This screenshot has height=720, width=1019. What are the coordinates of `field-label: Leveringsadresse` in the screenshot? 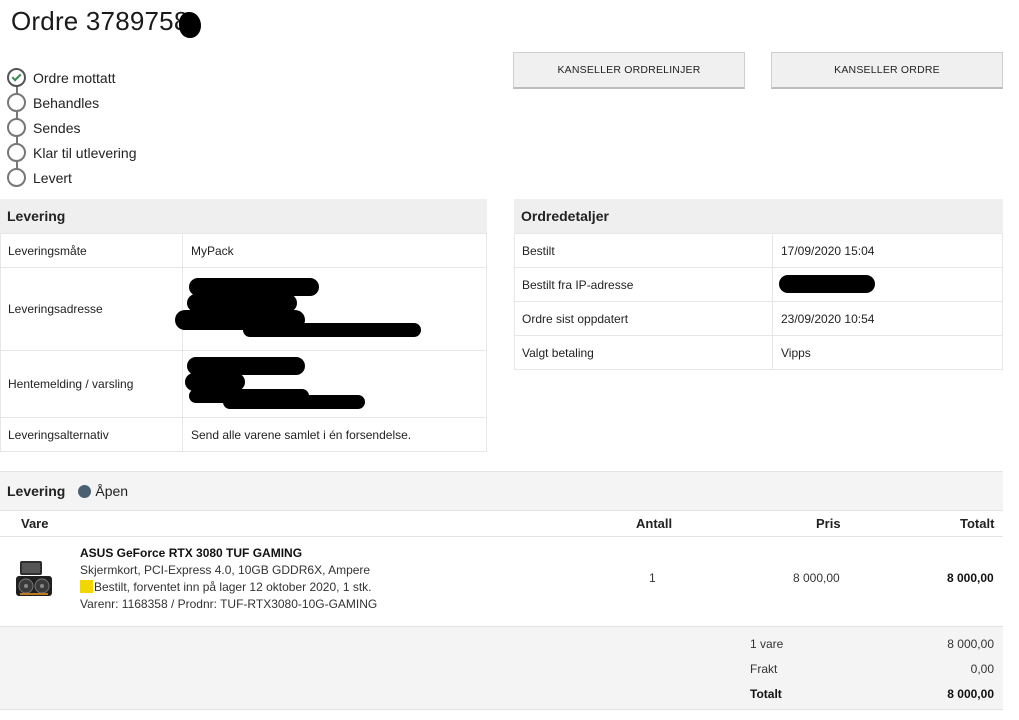 It's located at (92, 309).